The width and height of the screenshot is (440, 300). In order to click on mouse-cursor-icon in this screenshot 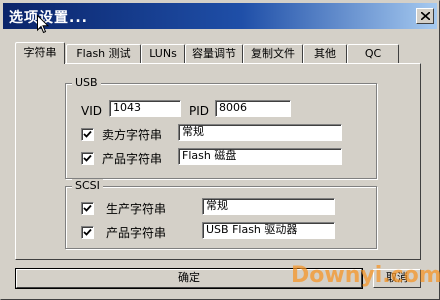, I will do `click(43, 24)`.